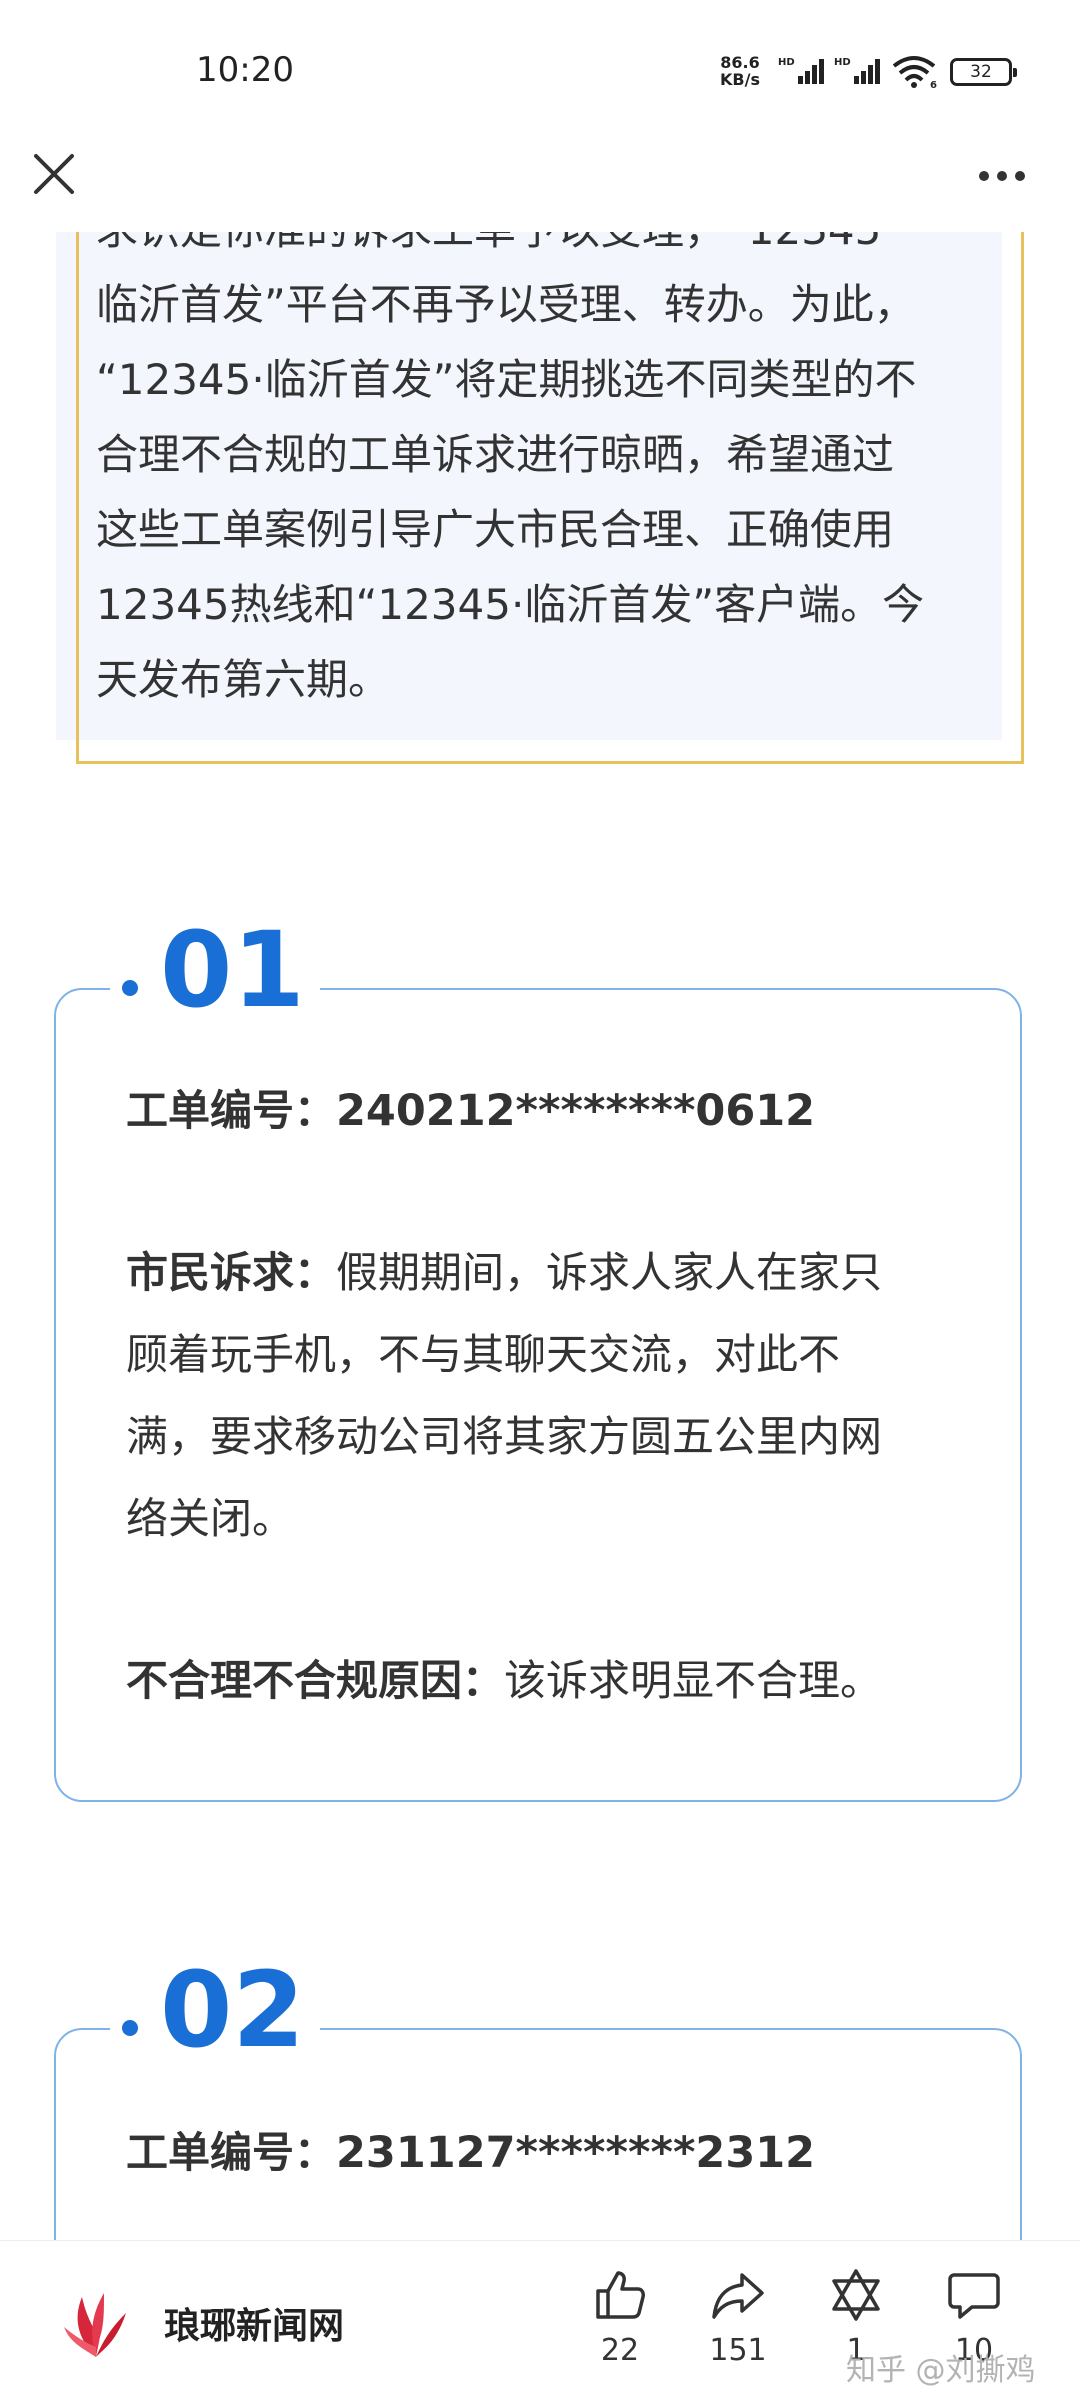 This screenshot has height=2400, width=1080. Describe the element at coordinates (540, 186) in the screenshot. I see `nav-bar` at that location.